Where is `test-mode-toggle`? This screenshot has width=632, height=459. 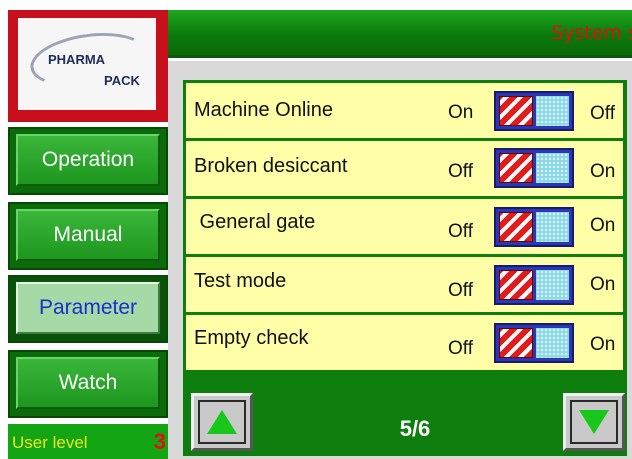
test-mode-toggle is located at coordinates (534, 285).